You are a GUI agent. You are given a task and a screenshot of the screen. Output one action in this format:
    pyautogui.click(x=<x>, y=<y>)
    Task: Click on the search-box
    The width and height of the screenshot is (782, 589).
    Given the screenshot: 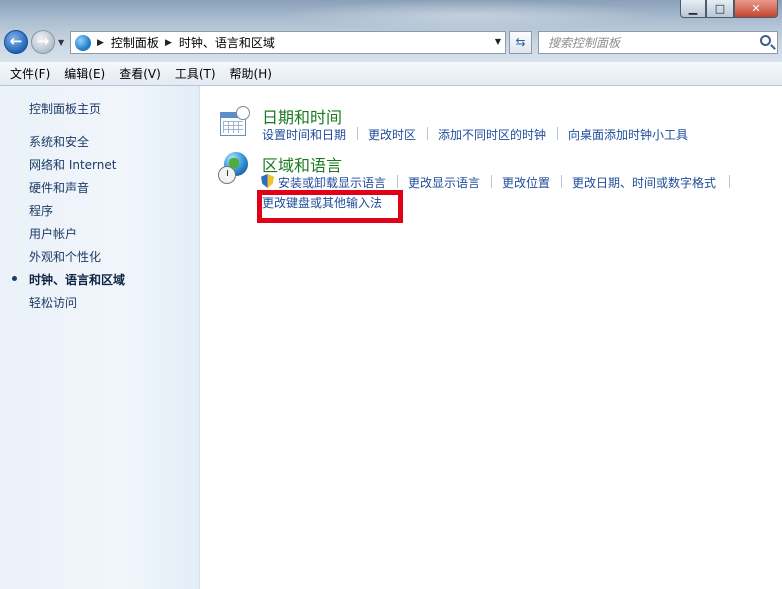 What is the action you would take?
    pyautogui.click(x=658, y=42)
    